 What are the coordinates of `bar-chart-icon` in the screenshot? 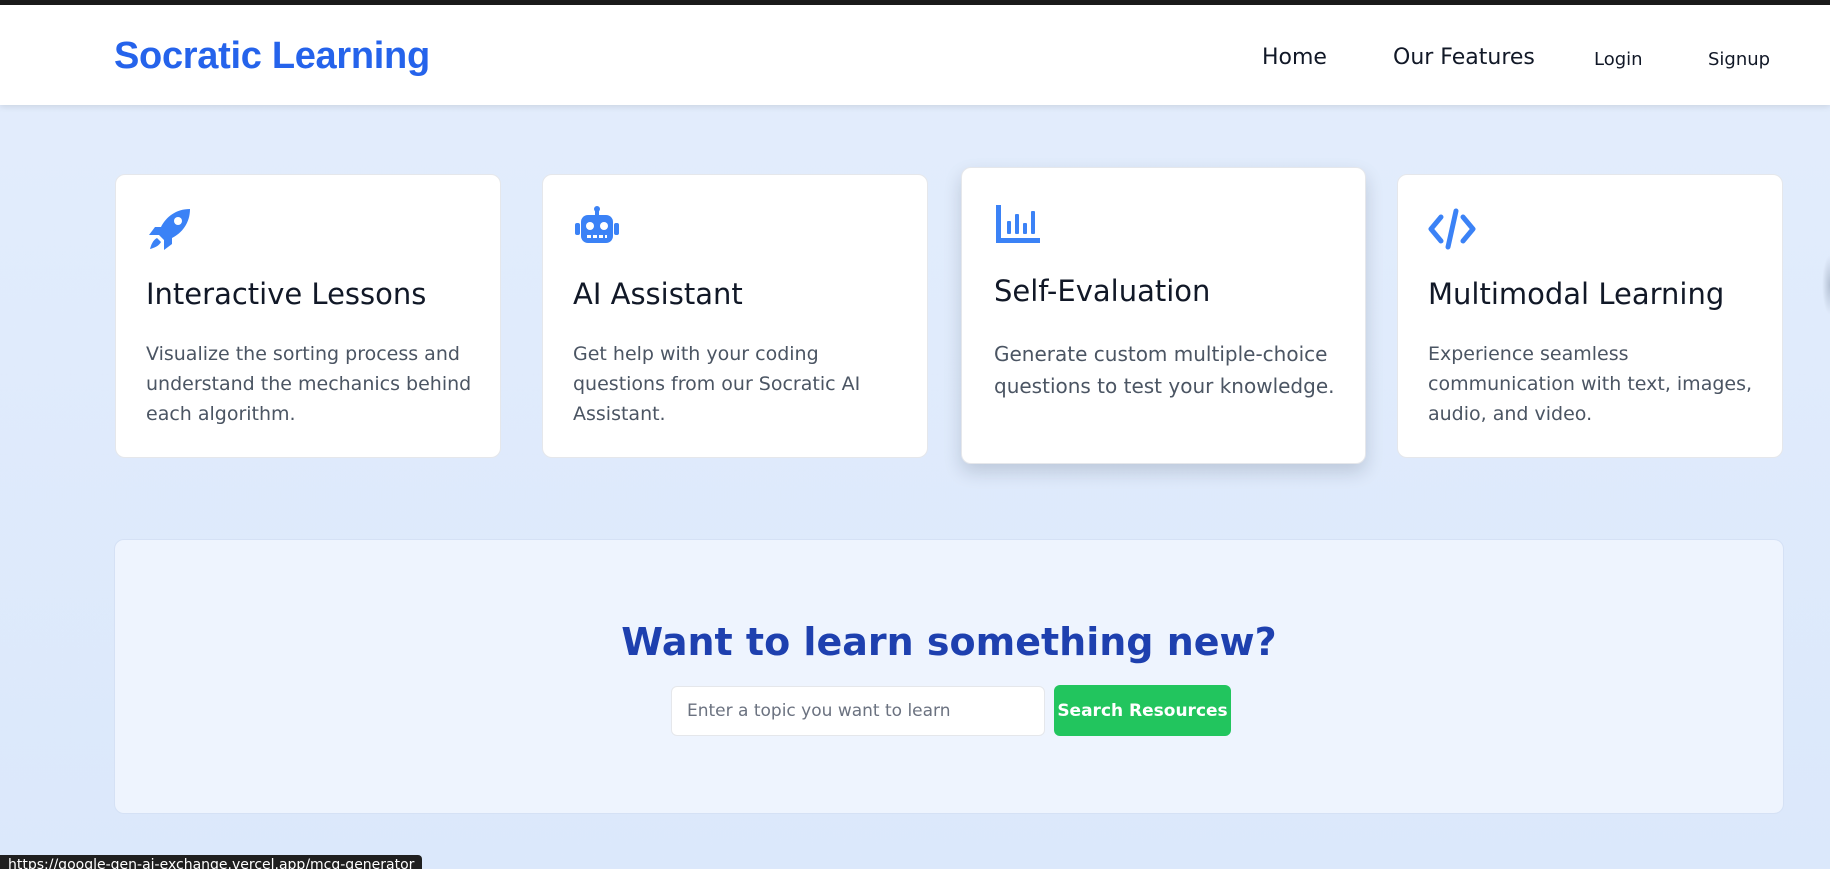 It's located at (1018, 225).